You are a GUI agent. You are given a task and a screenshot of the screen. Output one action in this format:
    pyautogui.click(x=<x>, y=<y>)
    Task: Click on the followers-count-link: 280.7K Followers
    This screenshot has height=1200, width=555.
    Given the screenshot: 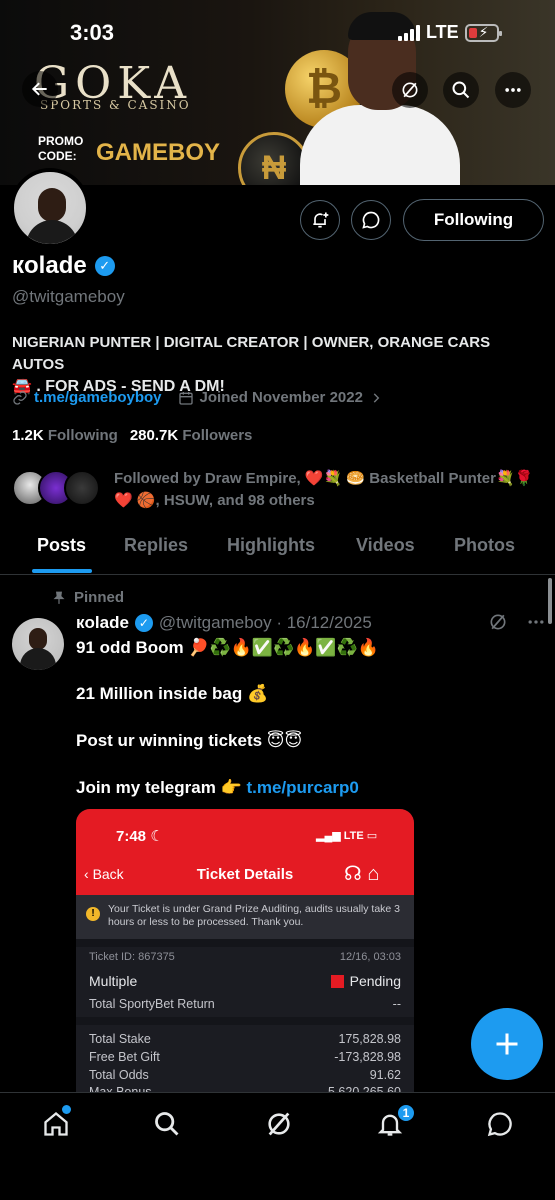 What is the action you would take?
    pyautogui.click(x=191, y=435)
    